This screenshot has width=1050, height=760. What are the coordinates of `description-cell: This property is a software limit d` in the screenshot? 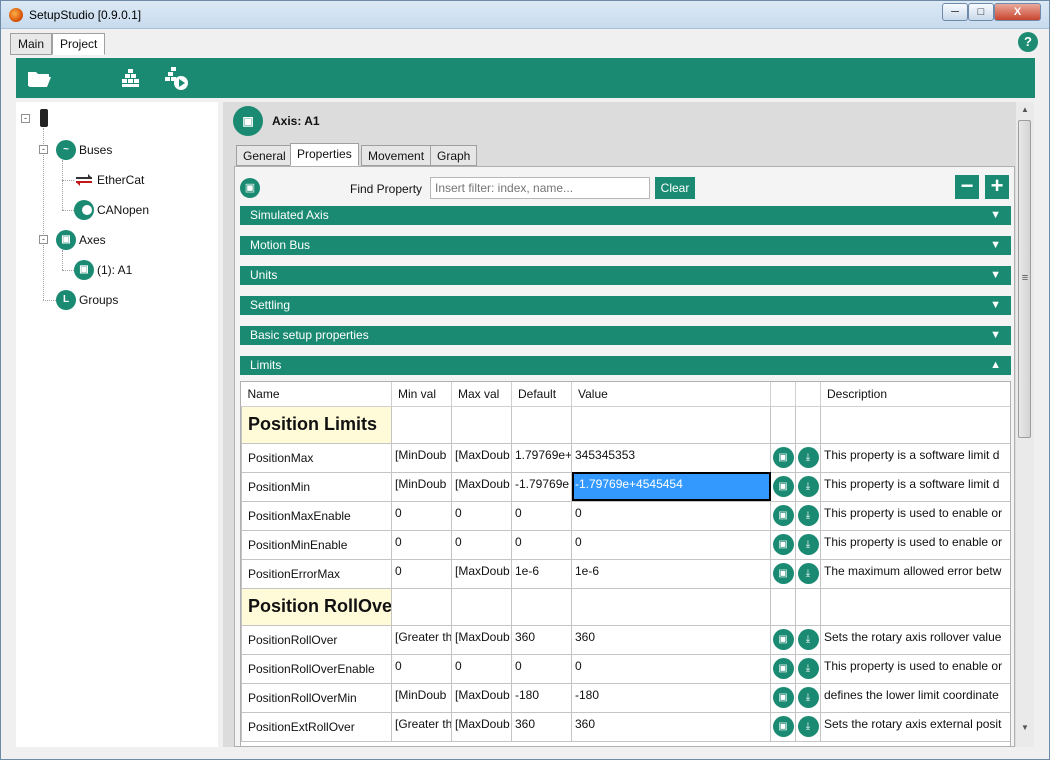 It's located at (915, 457).